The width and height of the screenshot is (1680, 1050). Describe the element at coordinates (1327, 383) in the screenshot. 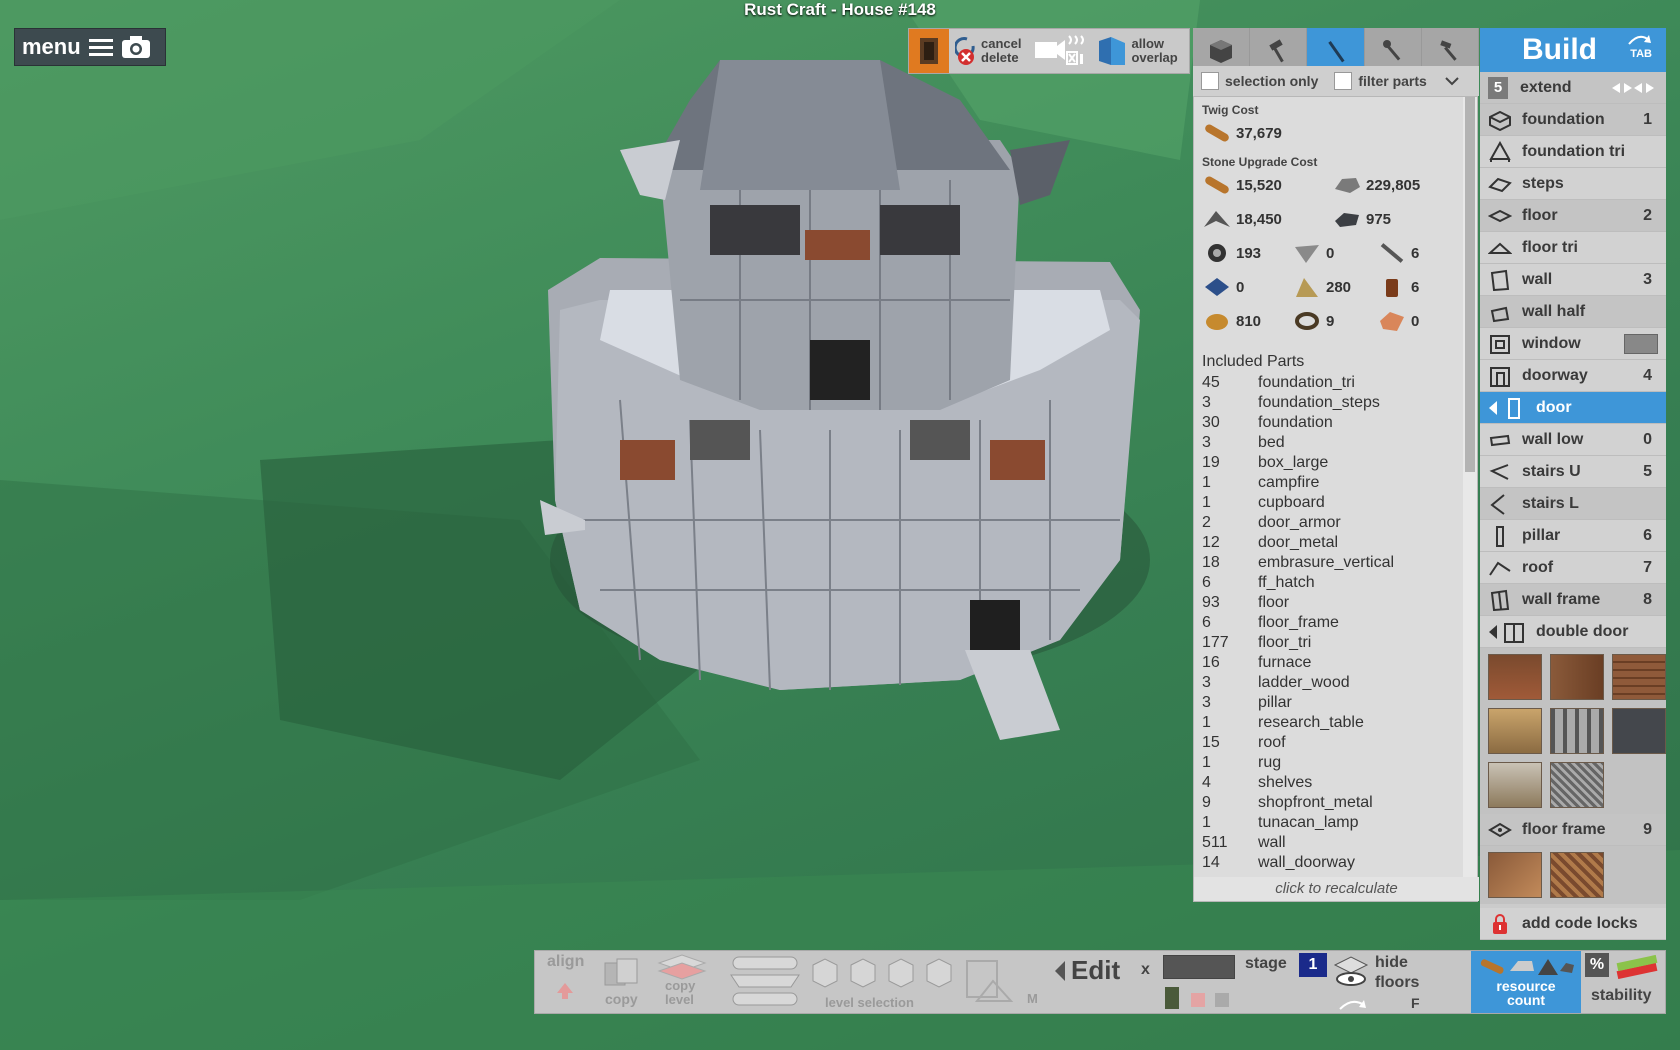

I see `part-row: 45 foundation_tri` at that location.